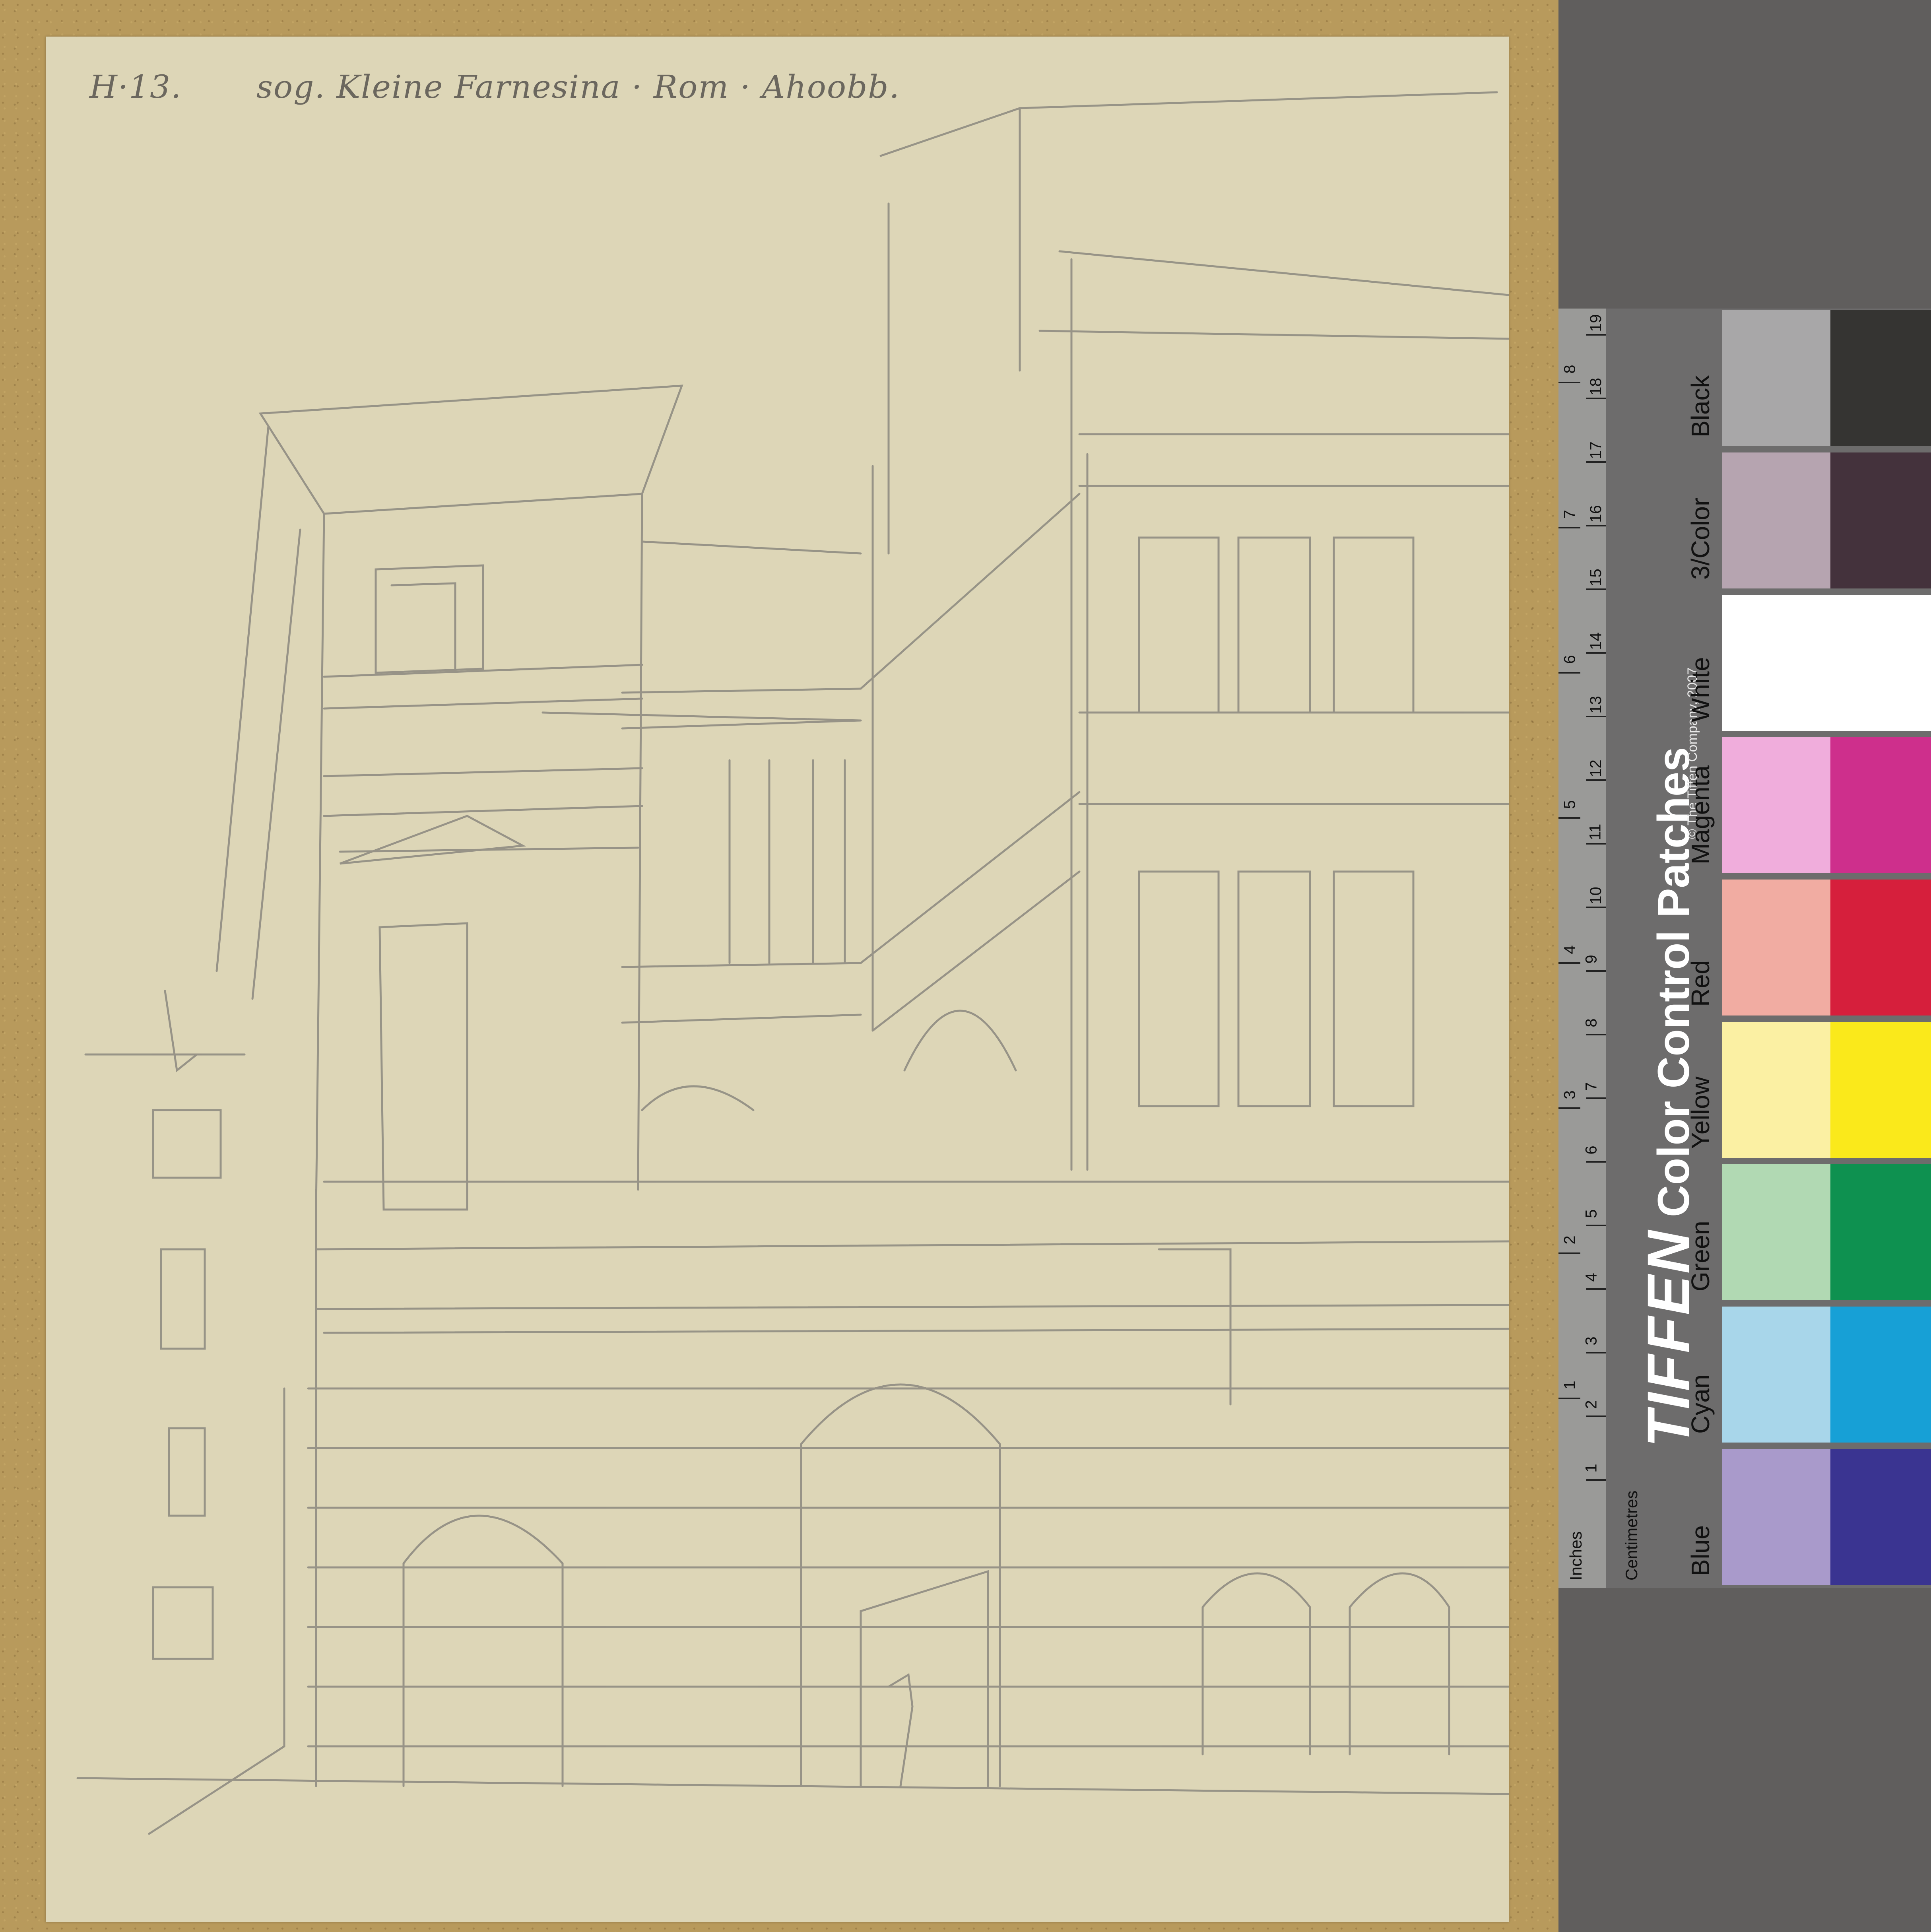  Describe the element at coordinates (1591, 1150) in the screenshot. I see `cm-mark: 6` at that location.